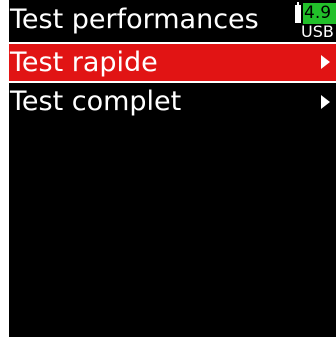 This screenshot has width=336, height=337. I want to click on power-source-label: USB, so click(317, 31).